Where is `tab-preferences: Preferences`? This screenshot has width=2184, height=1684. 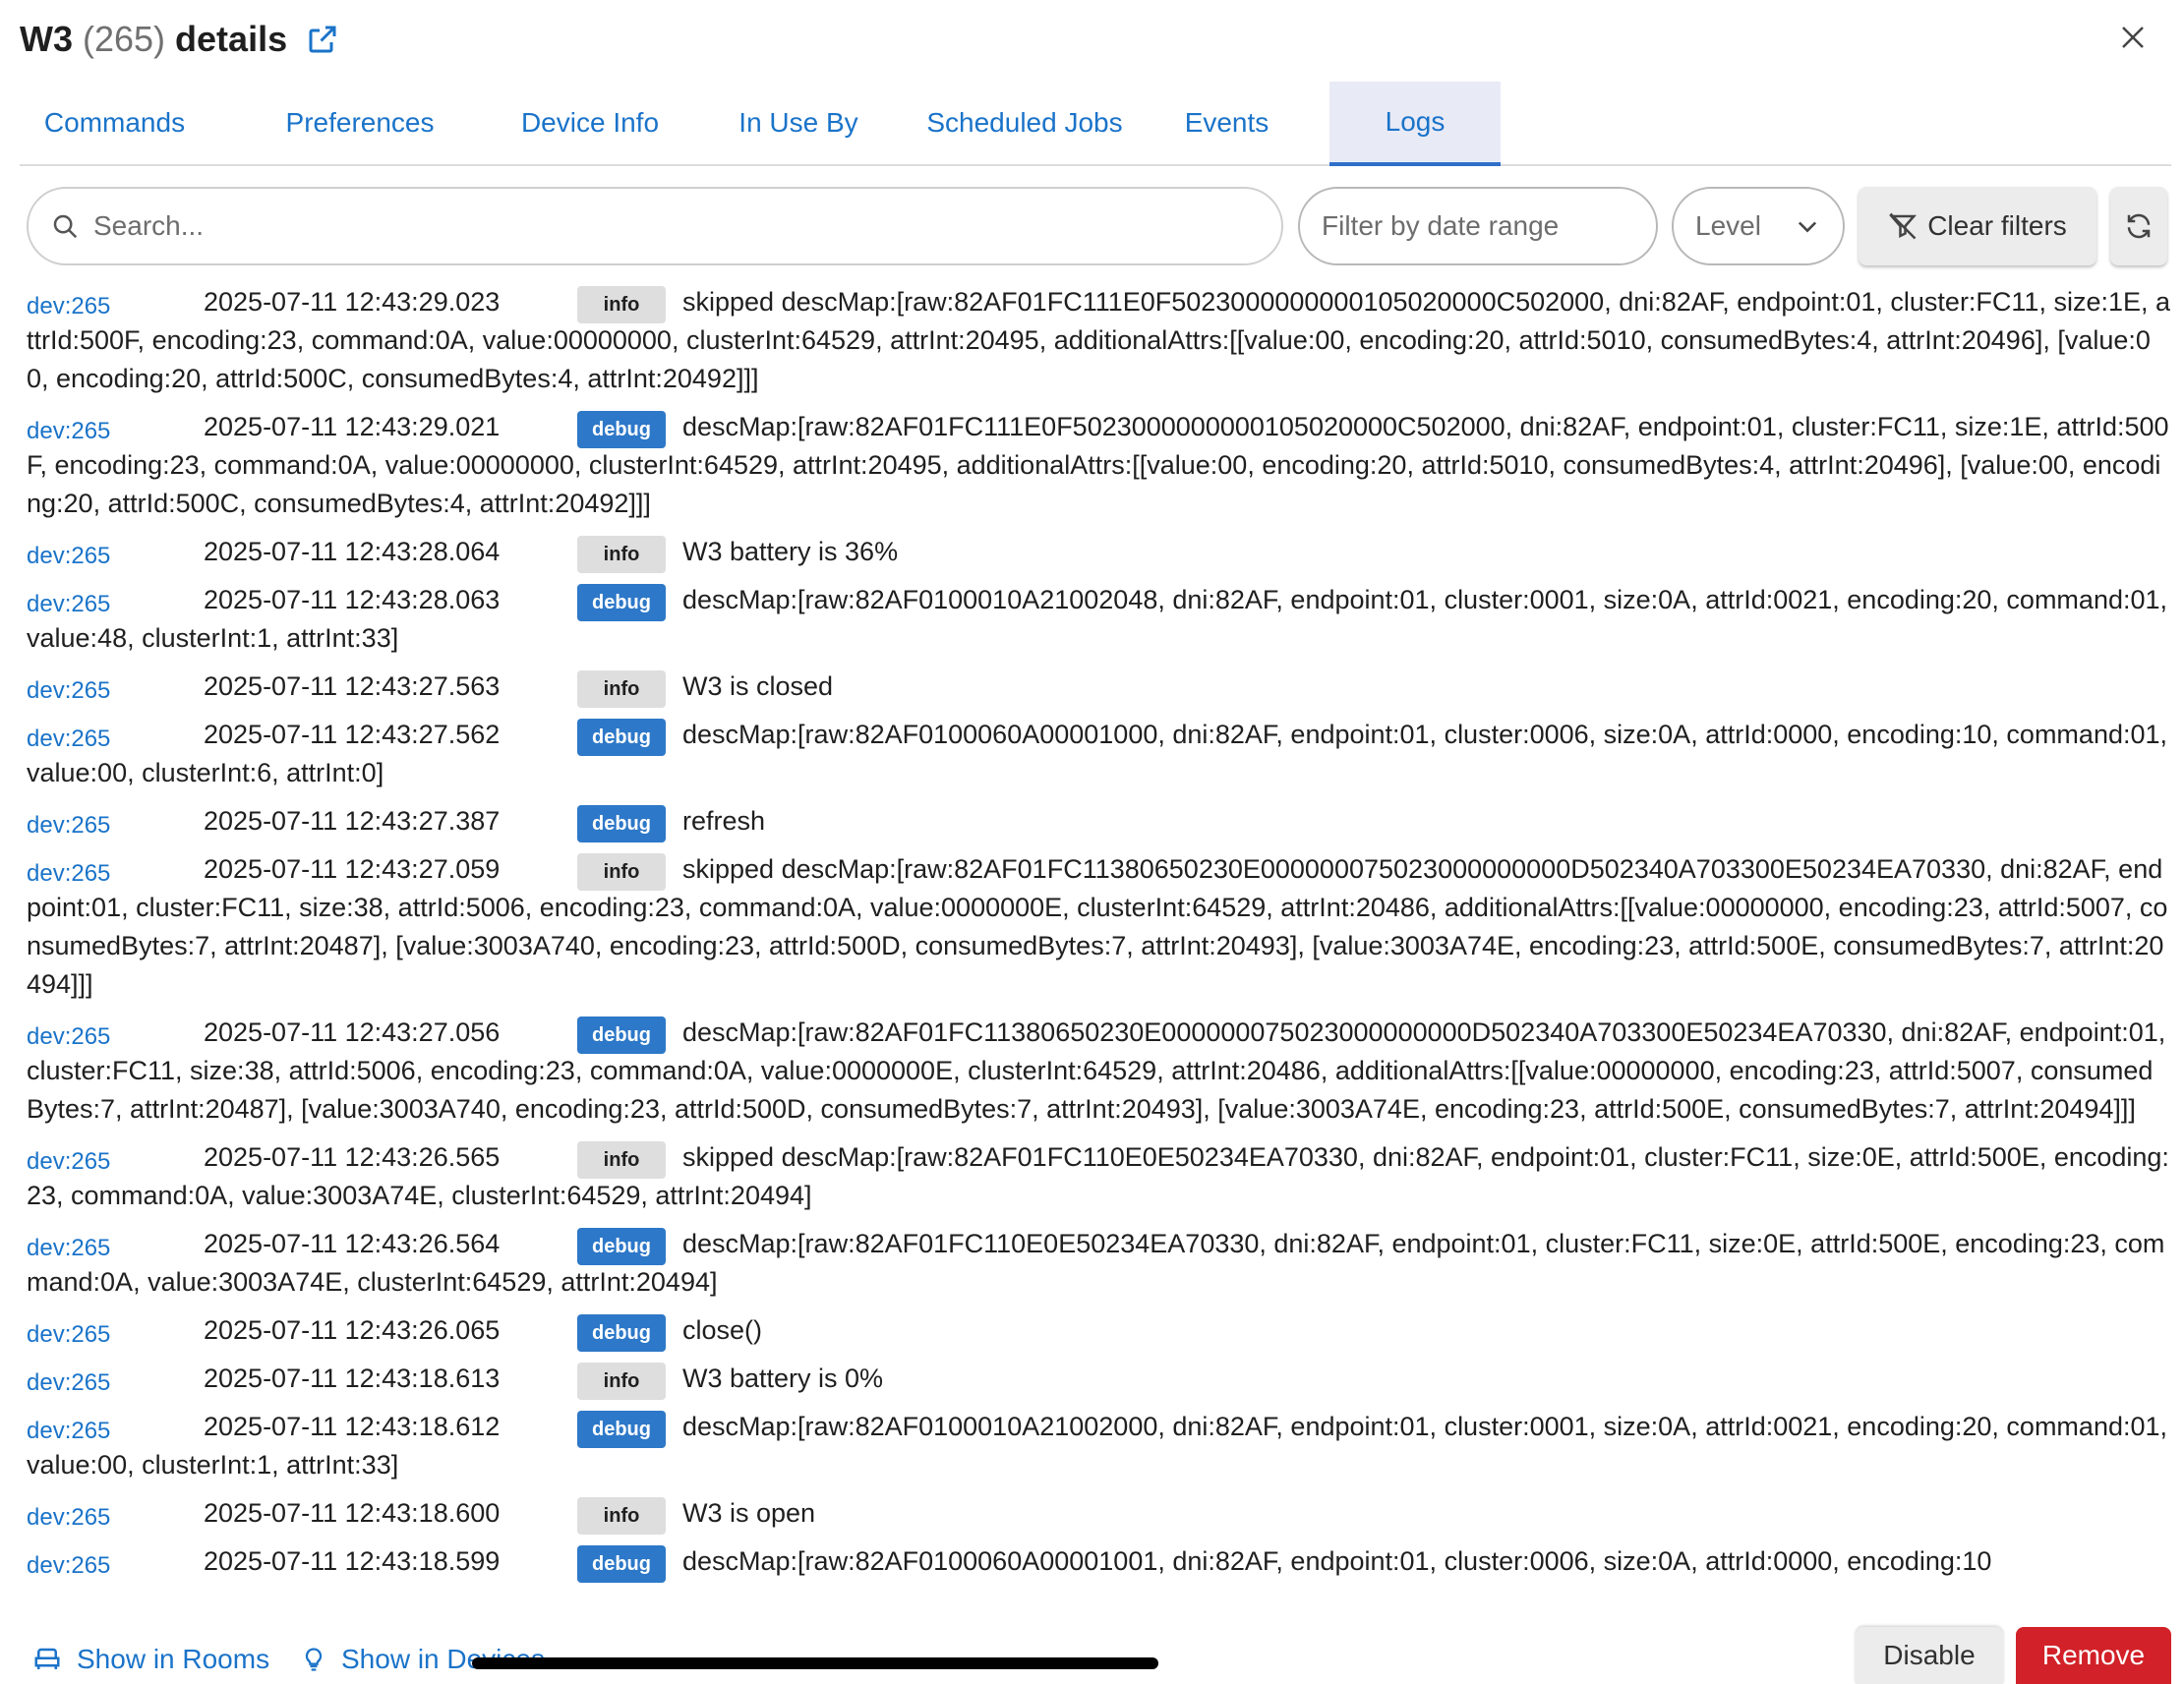
tab-preferences: Preferences is located at coordinates (360, 123).